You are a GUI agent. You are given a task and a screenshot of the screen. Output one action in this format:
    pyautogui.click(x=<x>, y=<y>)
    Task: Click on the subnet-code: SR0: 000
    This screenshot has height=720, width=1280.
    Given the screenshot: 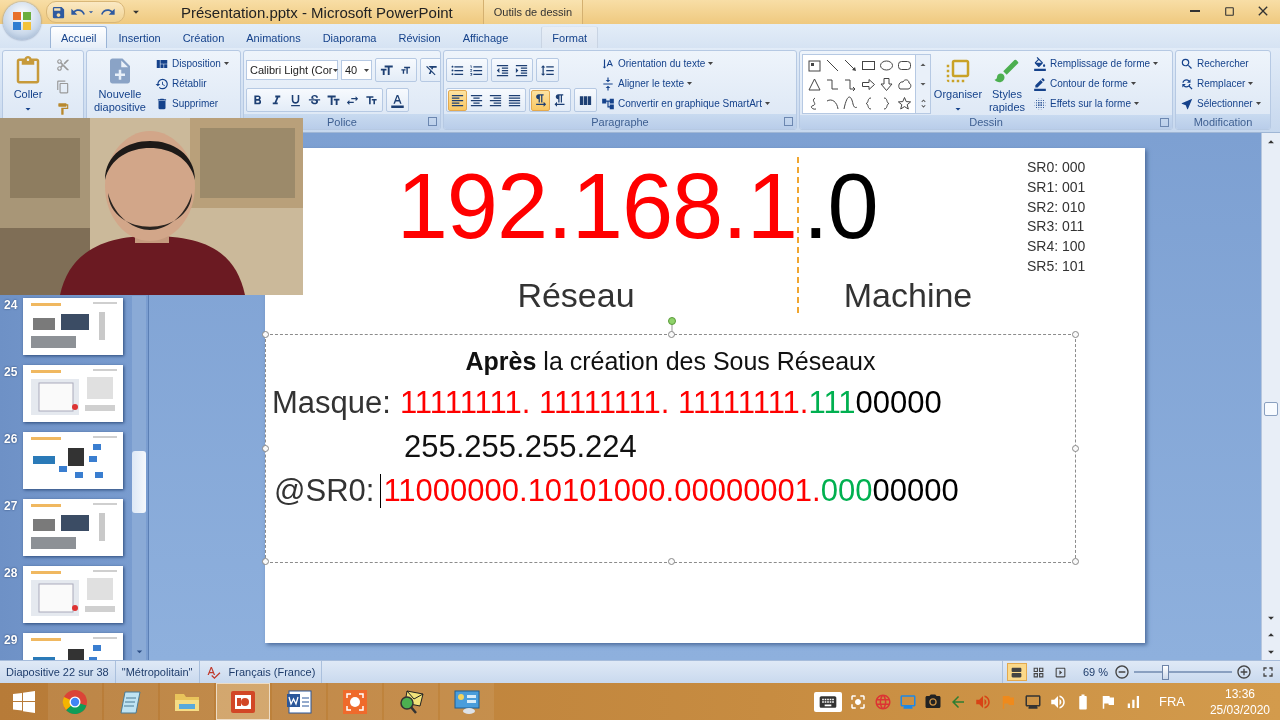 What is the action you would take?
    pyautogui.click(x=1056, y=167)
    